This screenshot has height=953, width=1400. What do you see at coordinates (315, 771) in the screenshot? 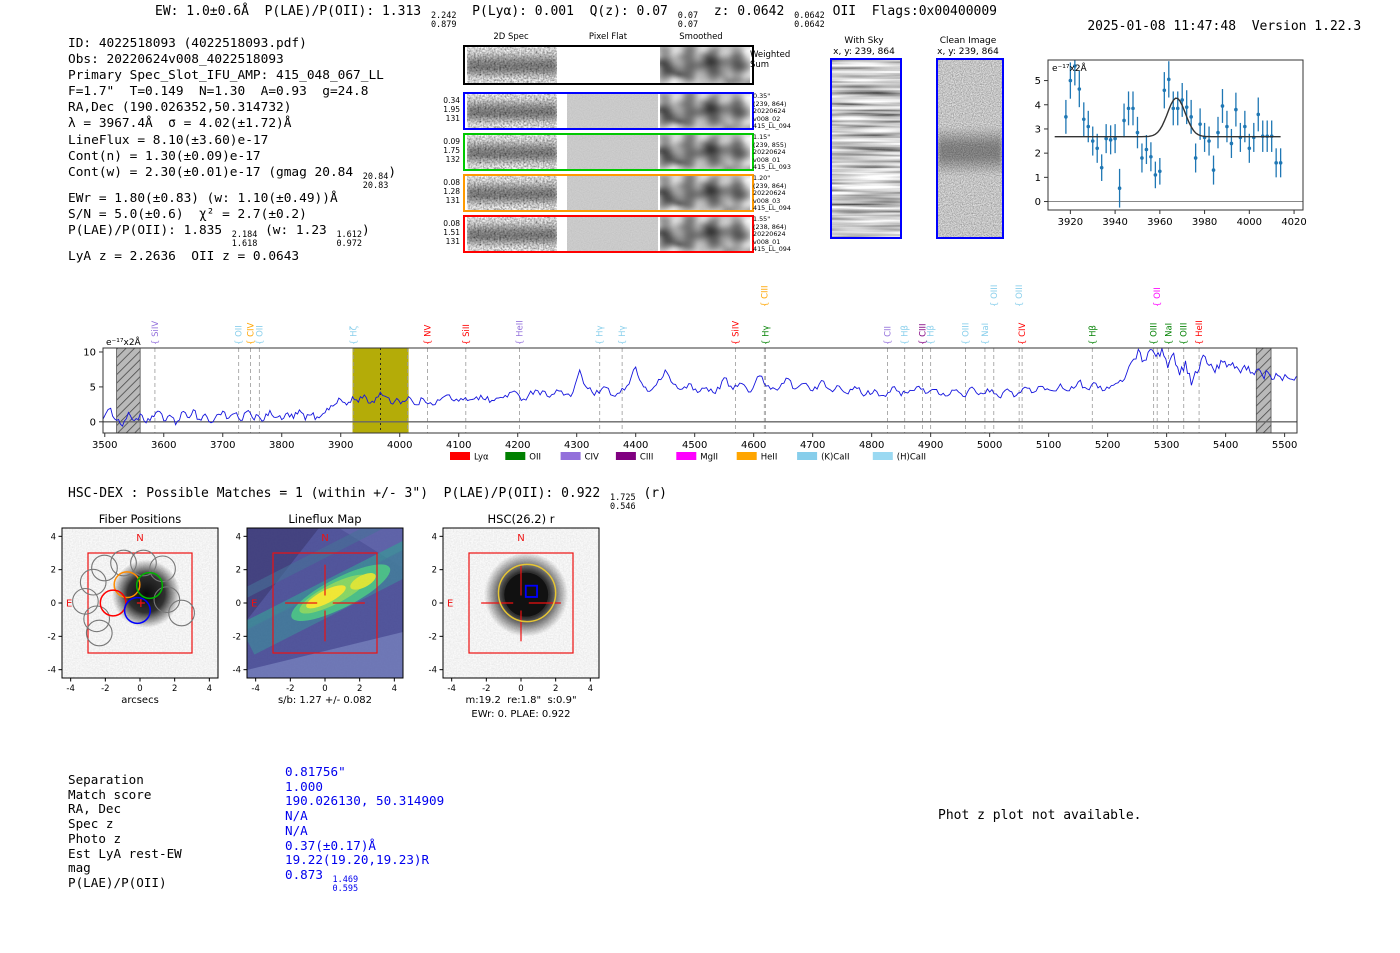
I see `match-table-value: 0.81756"` at bounding box center [315, 771].